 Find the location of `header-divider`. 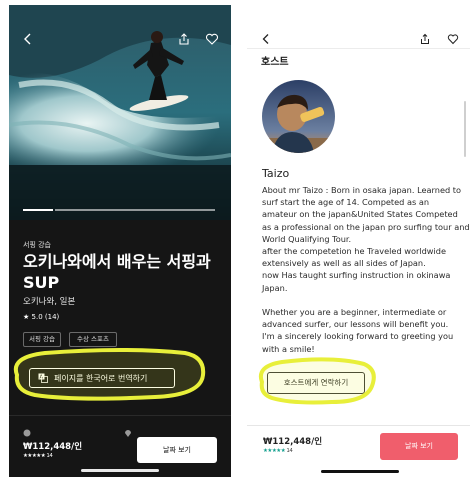

header-divider is located at coordinates (358, 48).